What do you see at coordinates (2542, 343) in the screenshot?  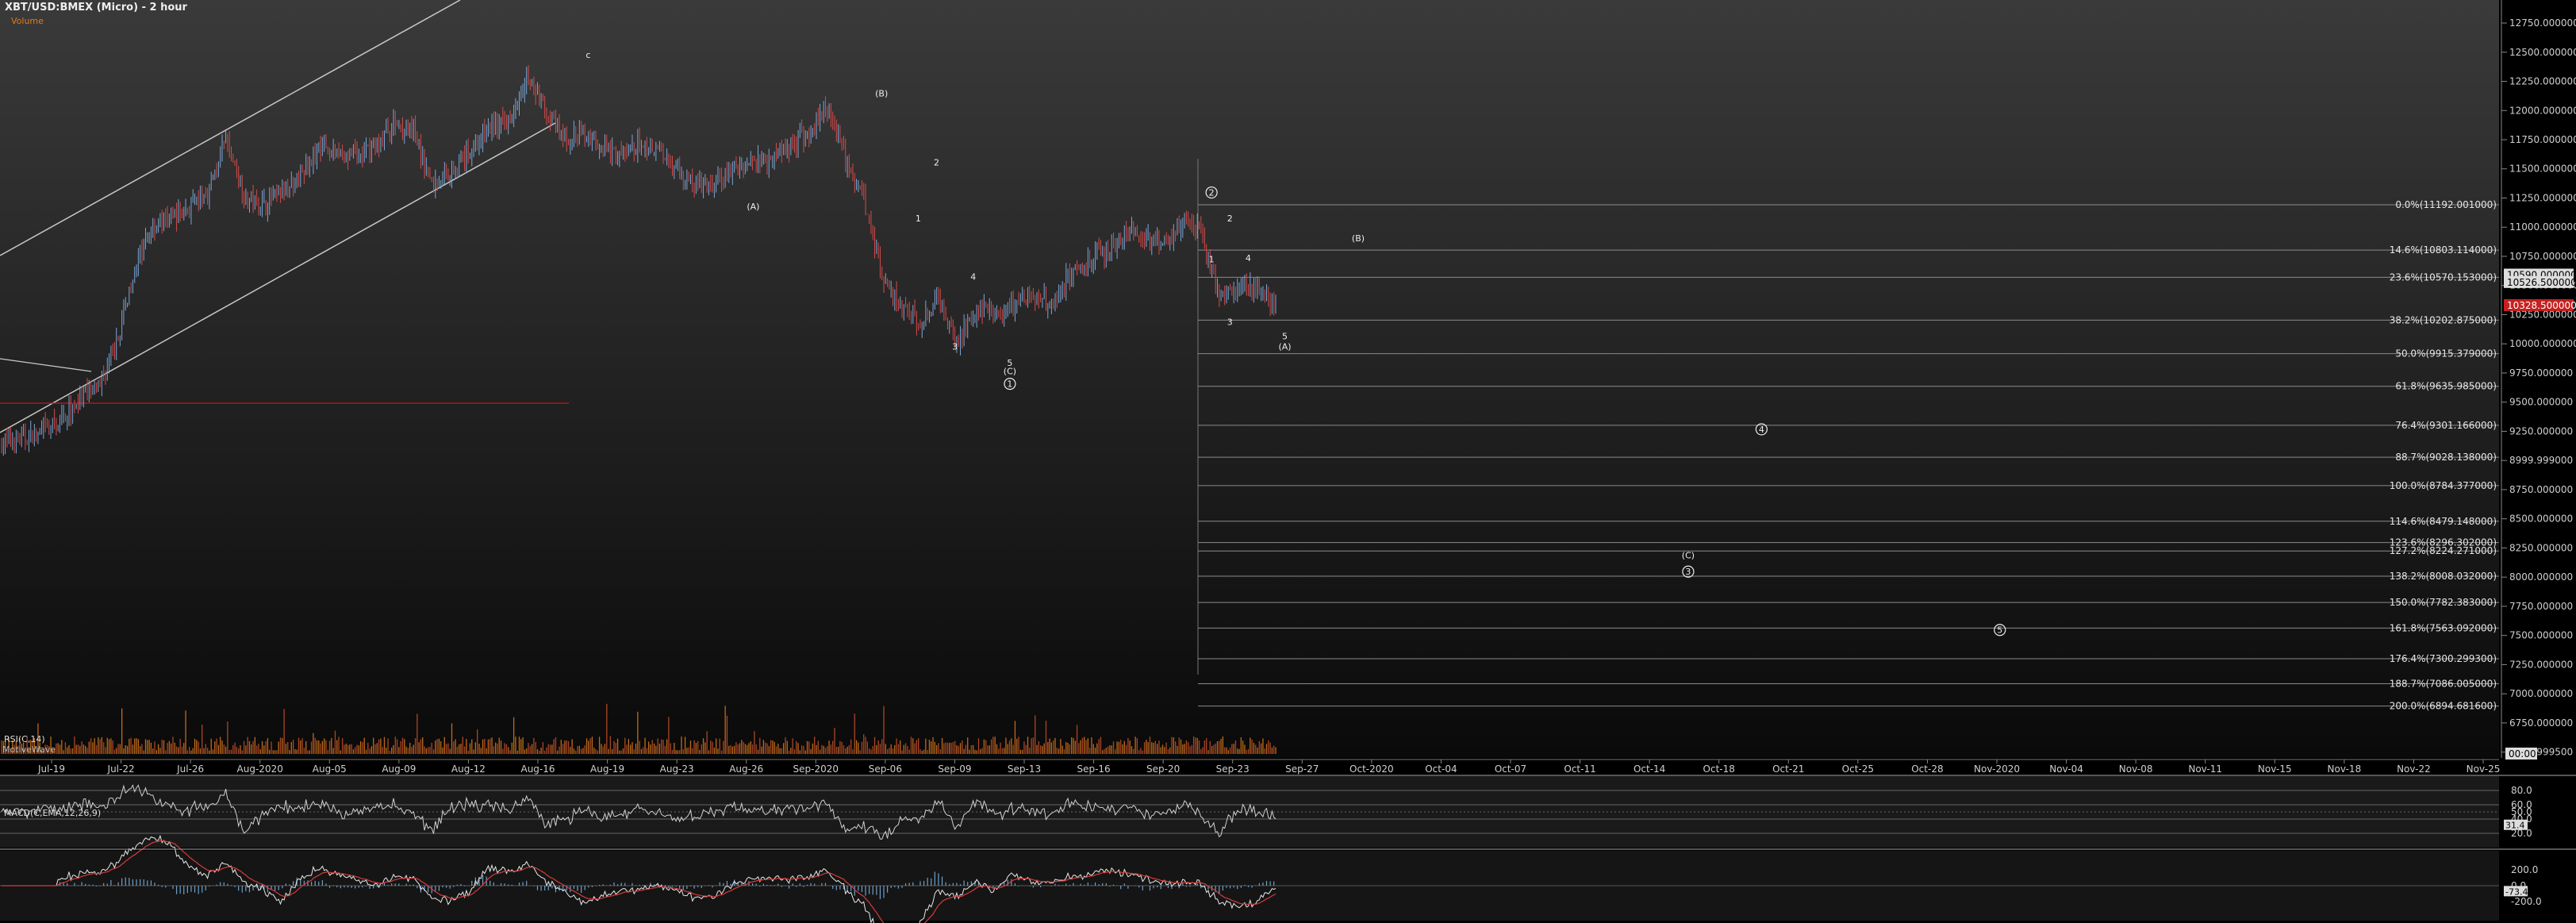 I see `price-tick-label: 10000.000000` at bounding box center [2542, 343].